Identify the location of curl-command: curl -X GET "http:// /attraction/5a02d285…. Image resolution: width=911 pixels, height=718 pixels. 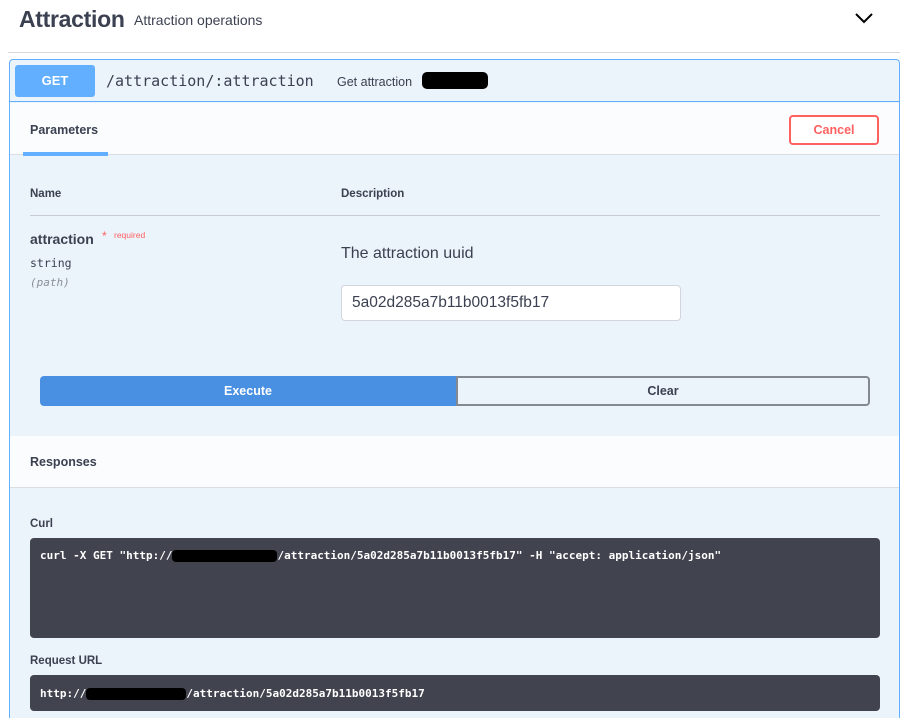
(380, 555).